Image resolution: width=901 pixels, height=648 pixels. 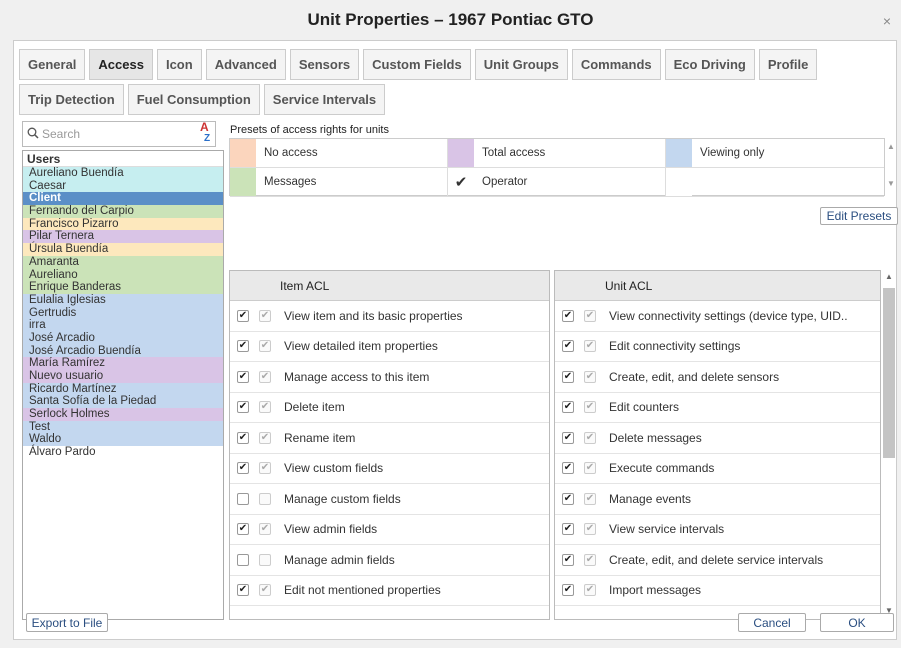 What do you see at coordinates (123, 262) in the screenshot?
I see `user-list-item: Amaranta` at bounding box center [123, 262].